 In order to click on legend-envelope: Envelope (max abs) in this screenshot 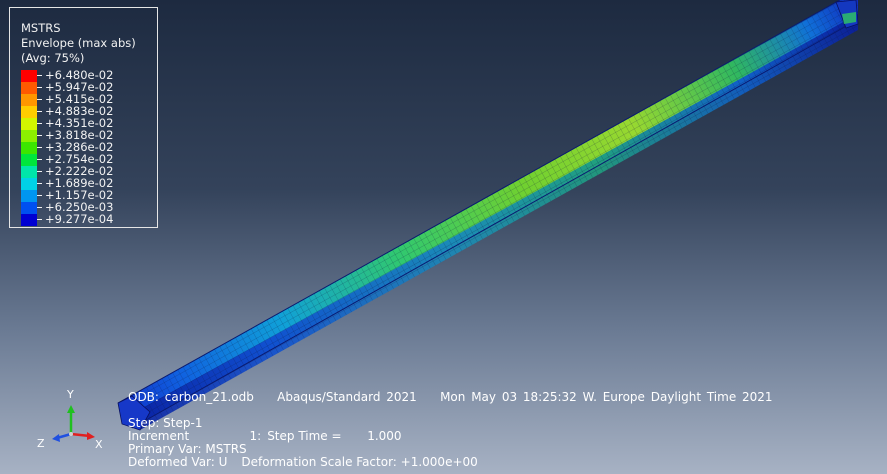, I will do `click(78, 43)`.